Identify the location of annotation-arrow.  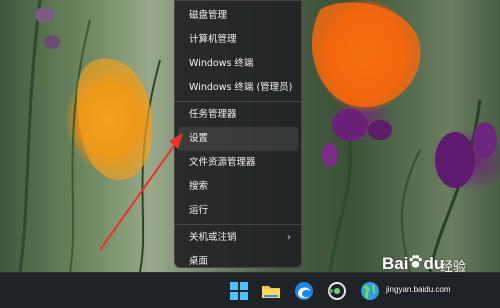
(141, 192).